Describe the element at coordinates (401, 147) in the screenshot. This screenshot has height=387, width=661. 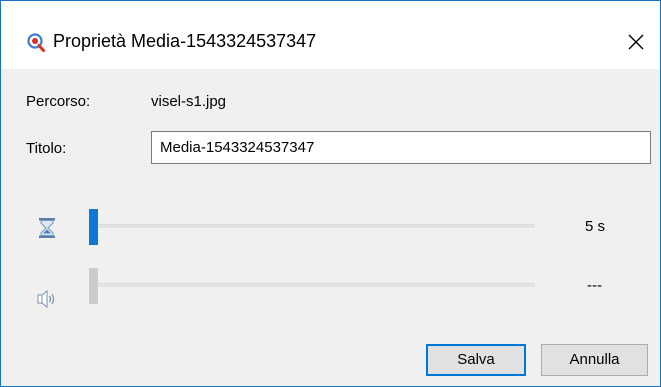
I see `title-input` at that location.